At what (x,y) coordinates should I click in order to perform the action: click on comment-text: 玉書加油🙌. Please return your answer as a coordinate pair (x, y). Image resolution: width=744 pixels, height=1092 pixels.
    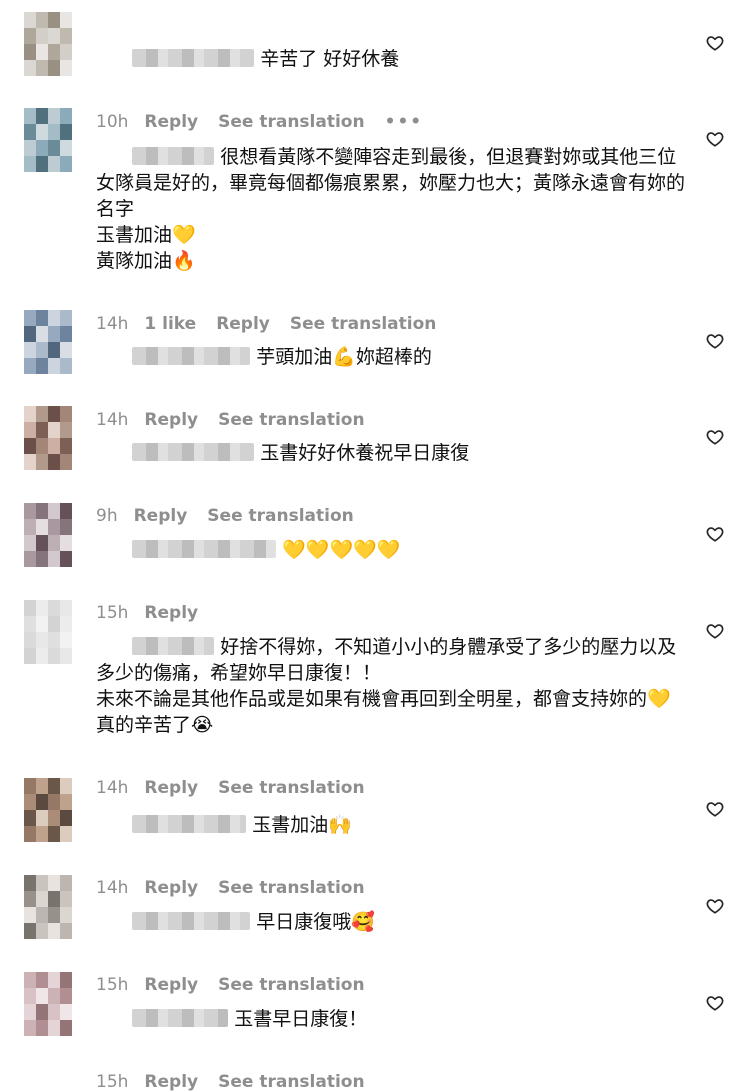
    Looking at the image, I should click on (302, 825).